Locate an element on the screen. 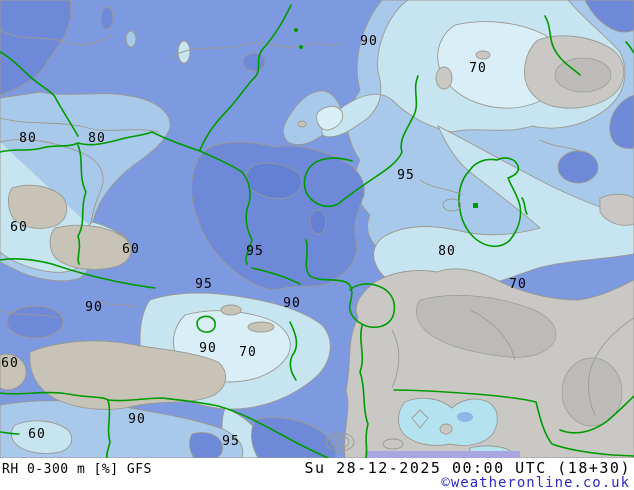  bottom-edge-band is located at coordinates (442, 454).